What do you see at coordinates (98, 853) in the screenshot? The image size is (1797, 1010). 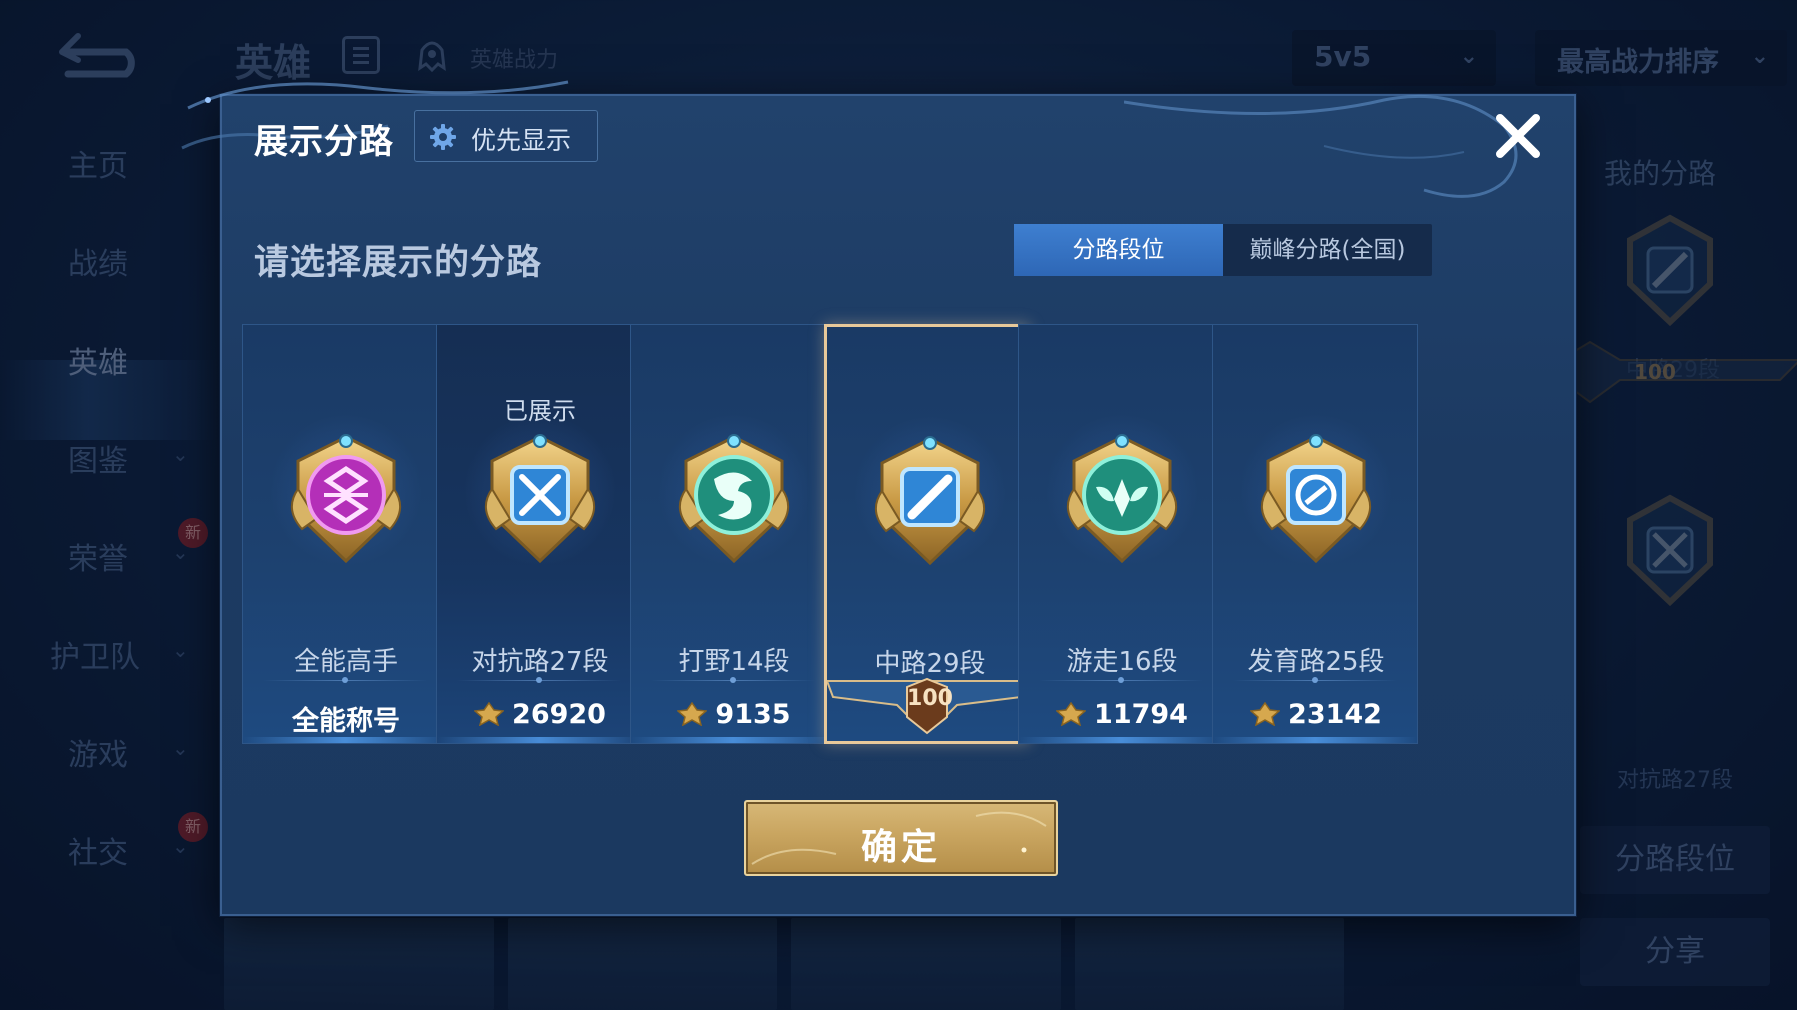 I see `sidebar-item-label: 社交` at bounding box center [98, 853].